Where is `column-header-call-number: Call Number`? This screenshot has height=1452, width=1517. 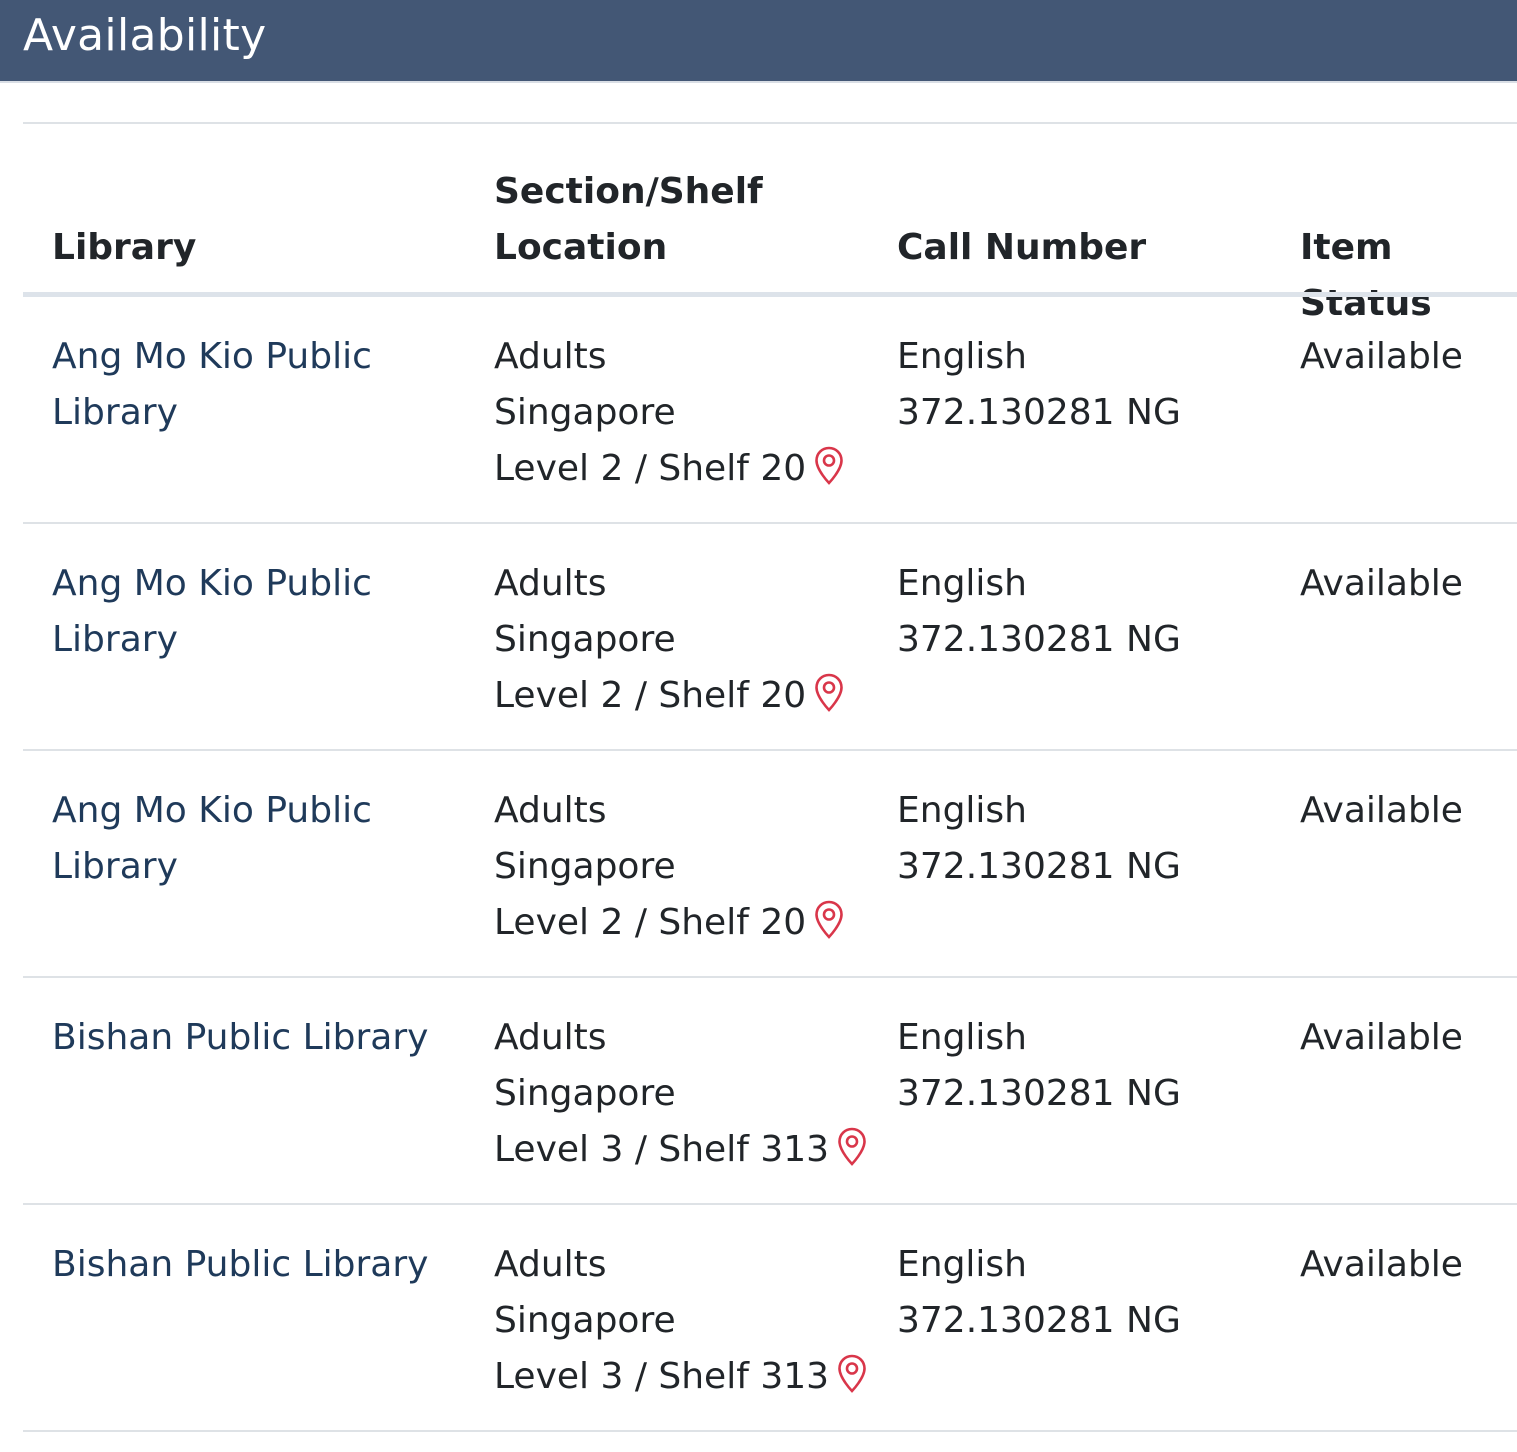 column-header-call-number: Call Number is located at coordinates (1021, 248).